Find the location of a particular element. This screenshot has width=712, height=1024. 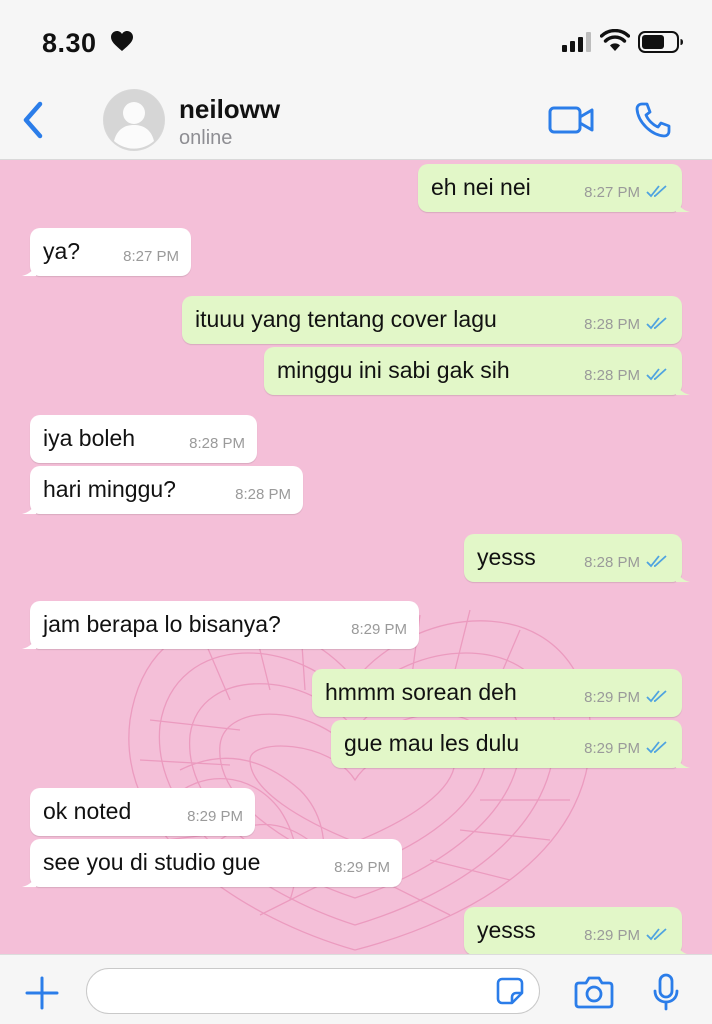

message-text: minggu ini sabi gak sih is located at coordinates (393, 370).